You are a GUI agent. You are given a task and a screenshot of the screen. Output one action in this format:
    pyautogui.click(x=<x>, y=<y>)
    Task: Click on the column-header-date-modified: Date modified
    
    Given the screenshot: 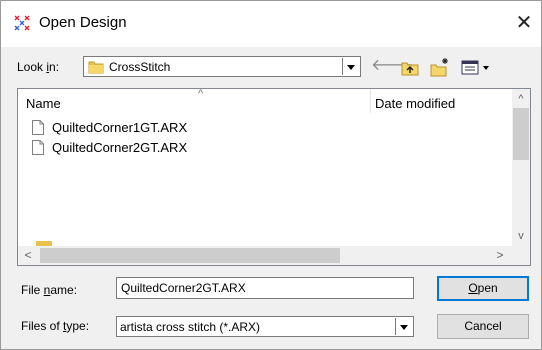 What is the action you would take?
    pyautogui.click(x=415, y=103)
    